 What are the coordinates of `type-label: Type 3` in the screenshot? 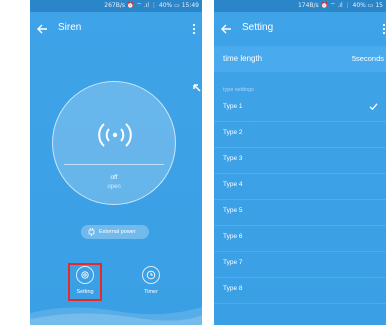 It's located at (233, 158).